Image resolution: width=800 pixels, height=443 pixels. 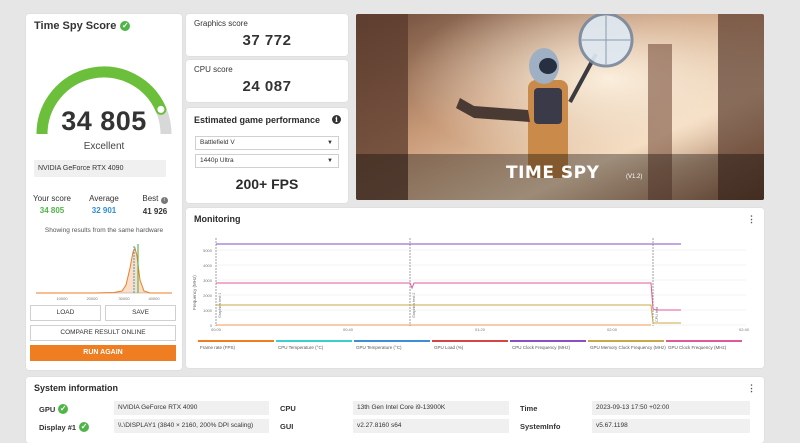 What do you see at coordinates (697, 347) in the screenshot?
I see `legend-label: GPU Clock Frequency (MHz)` at bounding box center [697, 347].